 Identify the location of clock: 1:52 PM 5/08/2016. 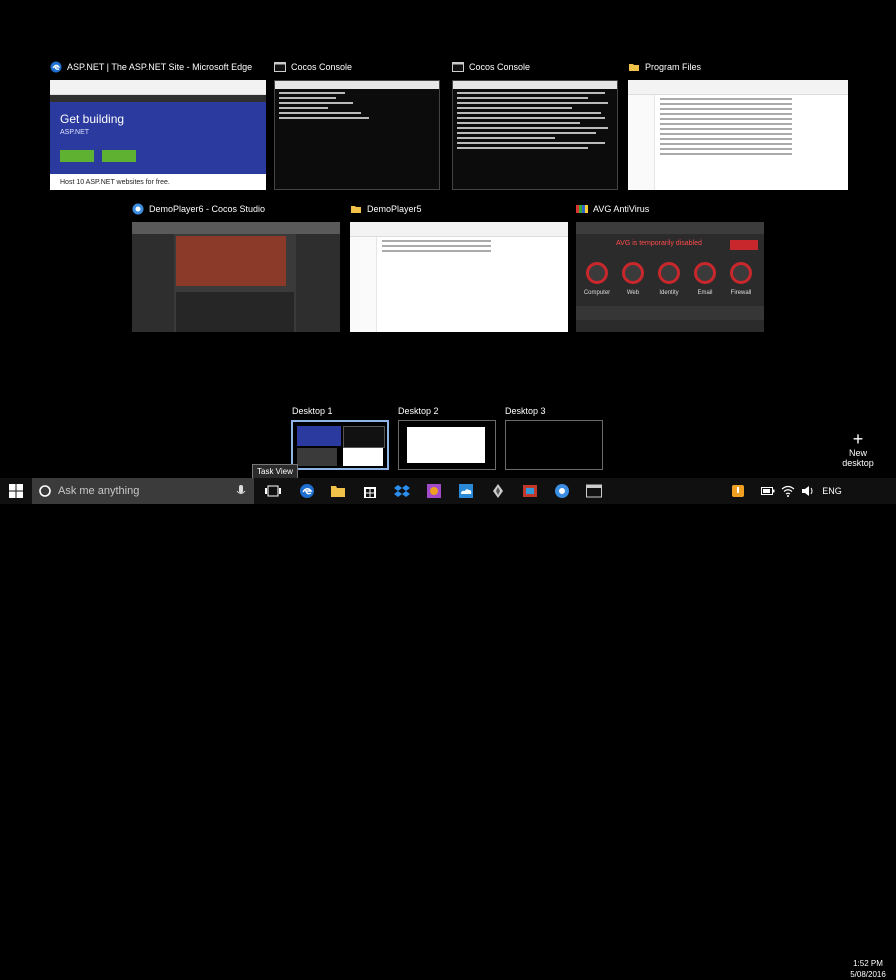
(868, 969).